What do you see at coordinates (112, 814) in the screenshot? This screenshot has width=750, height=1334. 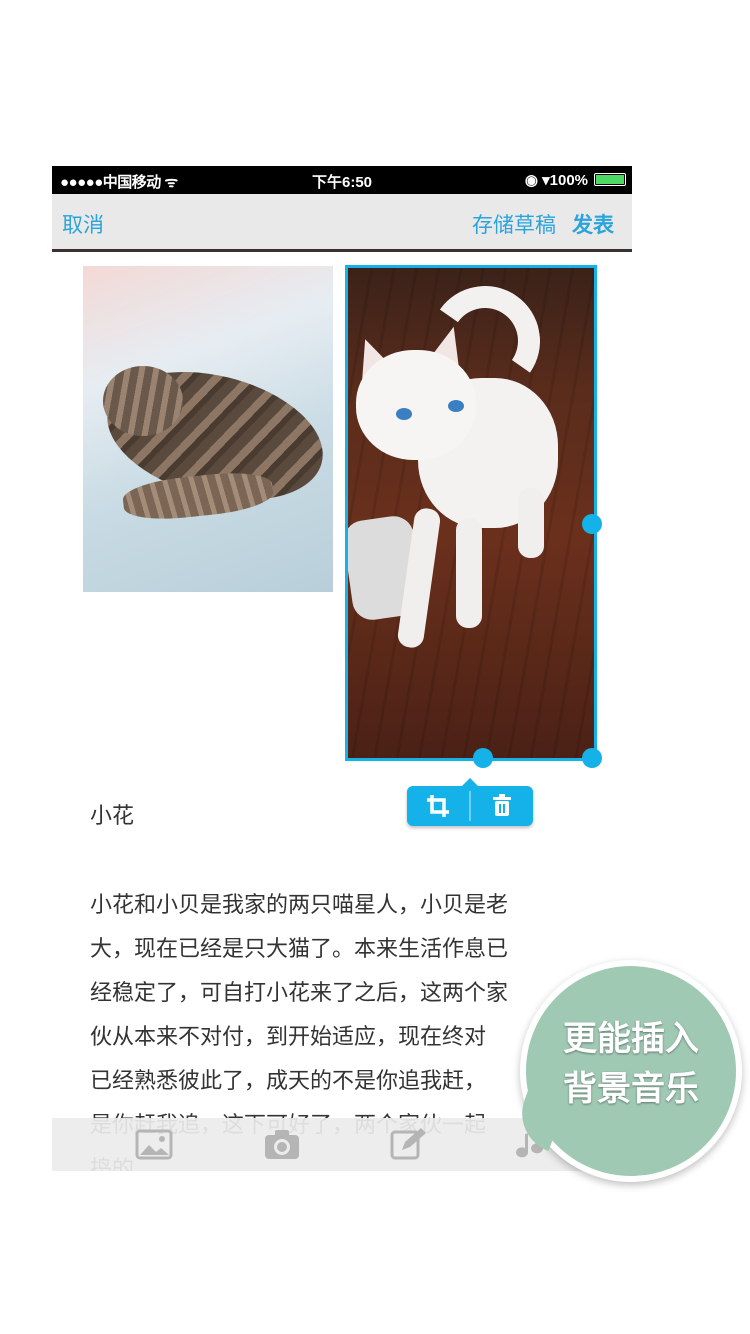 I see `post-title: 小花` at bounding box center [112, 814].